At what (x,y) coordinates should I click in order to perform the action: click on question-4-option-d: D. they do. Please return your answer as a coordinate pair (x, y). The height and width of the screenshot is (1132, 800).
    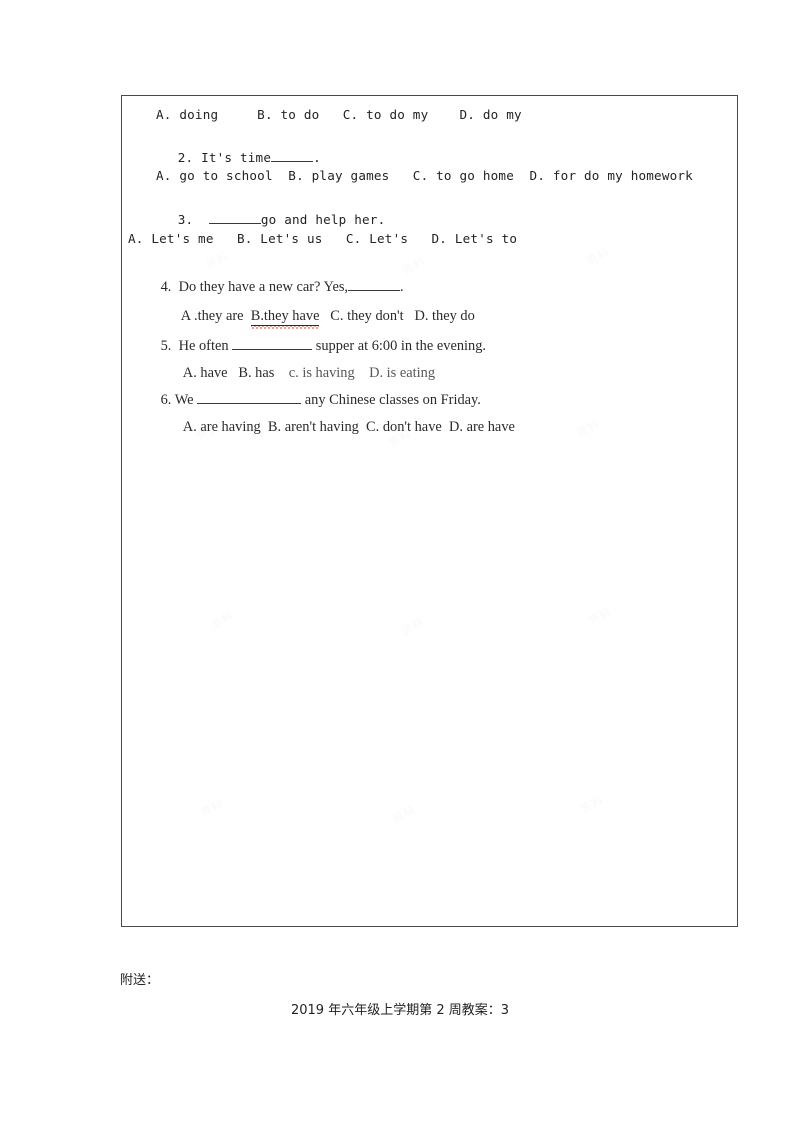
    Looking at the image, I should click on (444, 316).